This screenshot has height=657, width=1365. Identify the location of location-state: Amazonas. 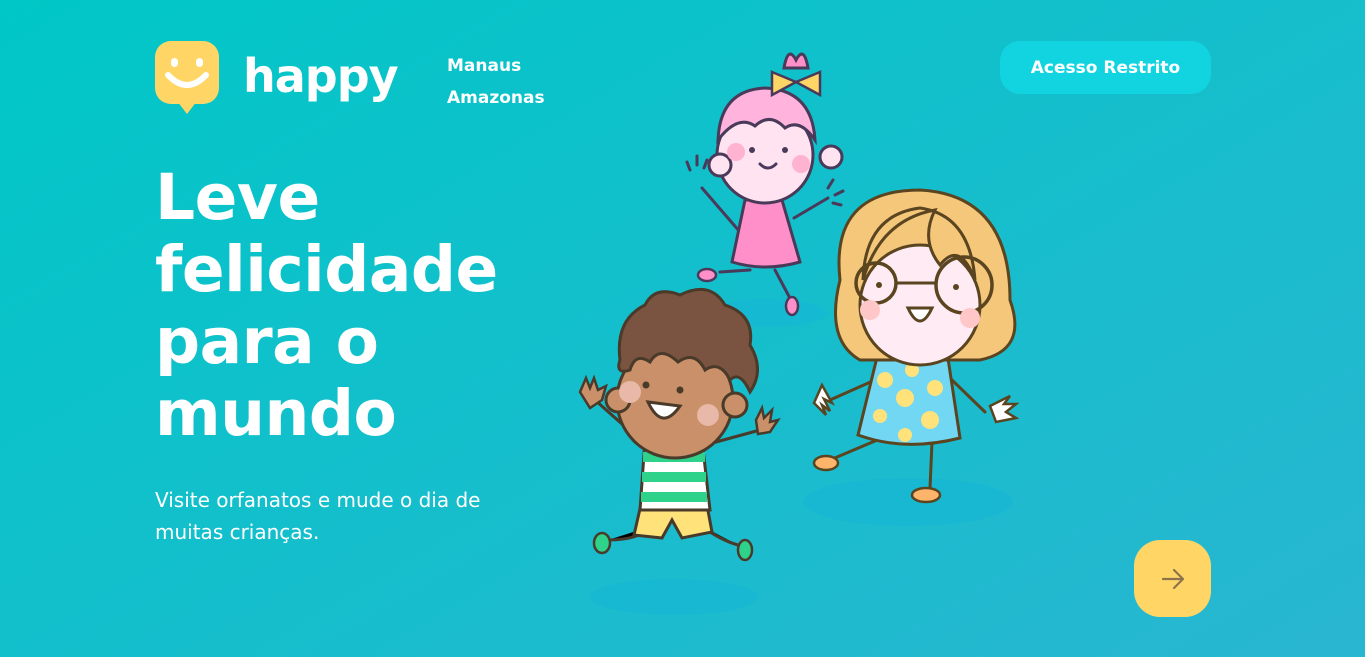
(496, 98).